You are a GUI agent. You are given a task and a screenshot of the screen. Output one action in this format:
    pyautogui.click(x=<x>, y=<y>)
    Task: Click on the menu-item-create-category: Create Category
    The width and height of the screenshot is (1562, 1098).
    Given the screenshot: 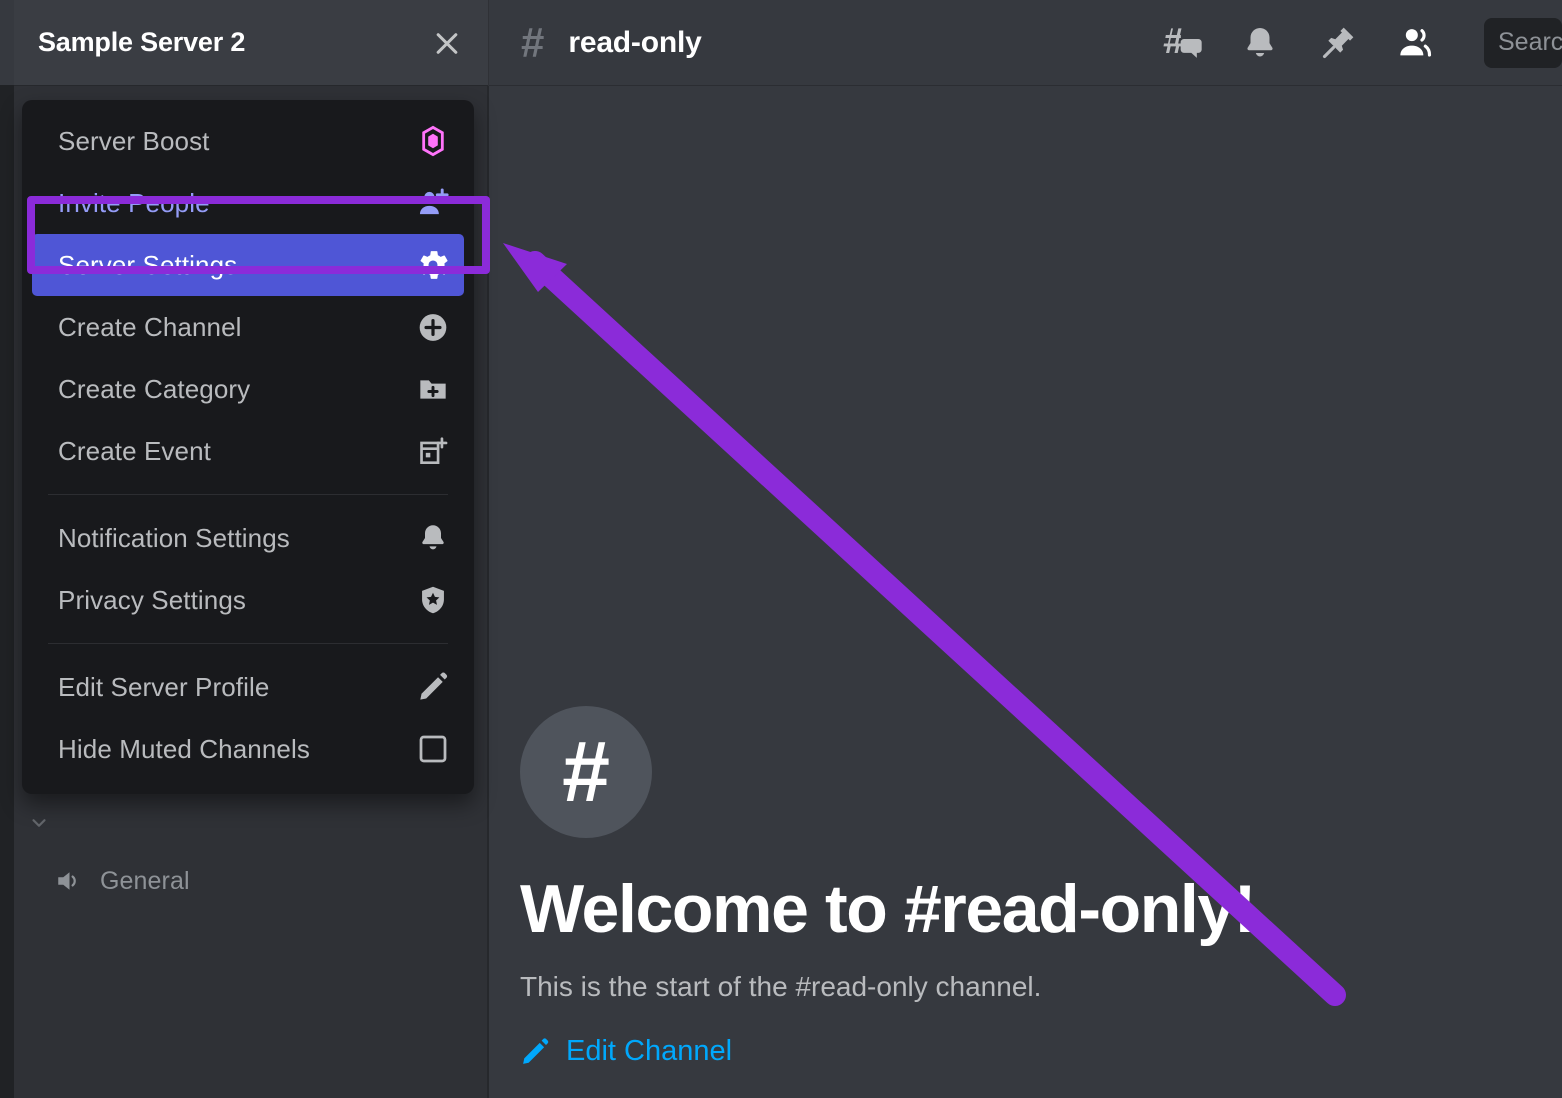 What is the action you would take?
    pyautogui.click(x=248, y=389)
    